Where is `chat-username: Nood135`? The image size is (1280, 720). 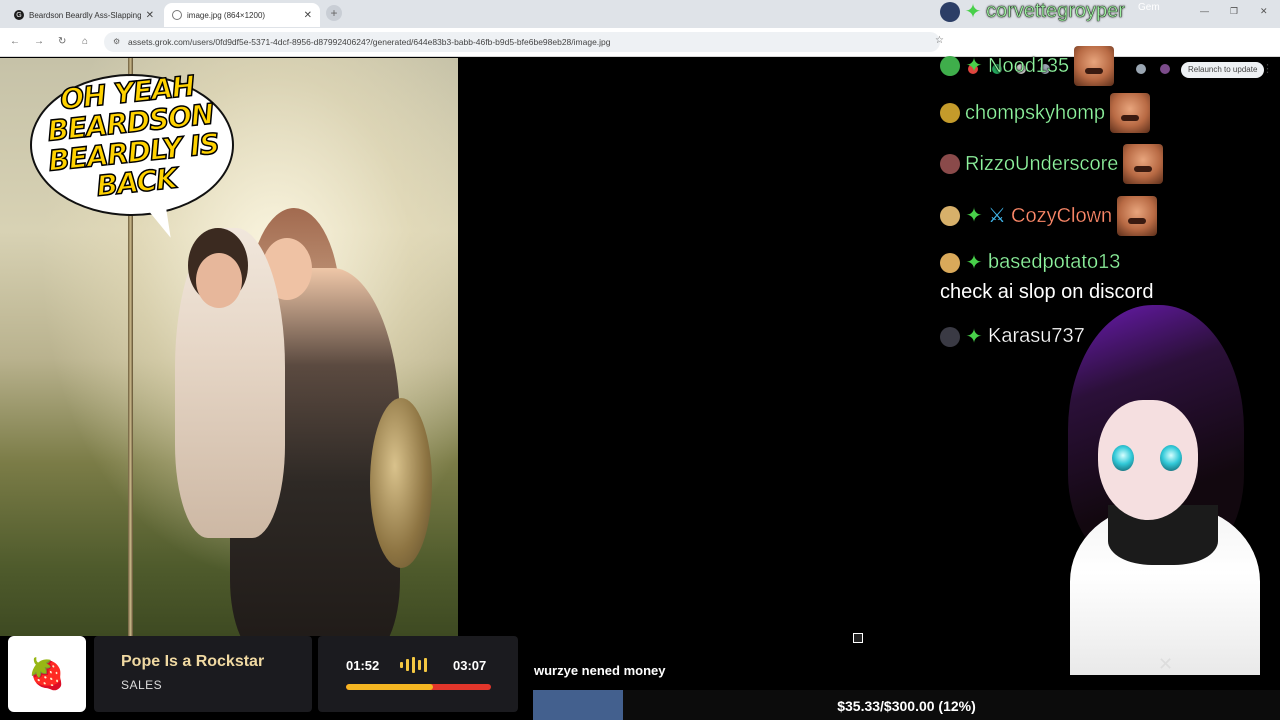 chat-username: Nood135 is located at coordinates (1029, 65).